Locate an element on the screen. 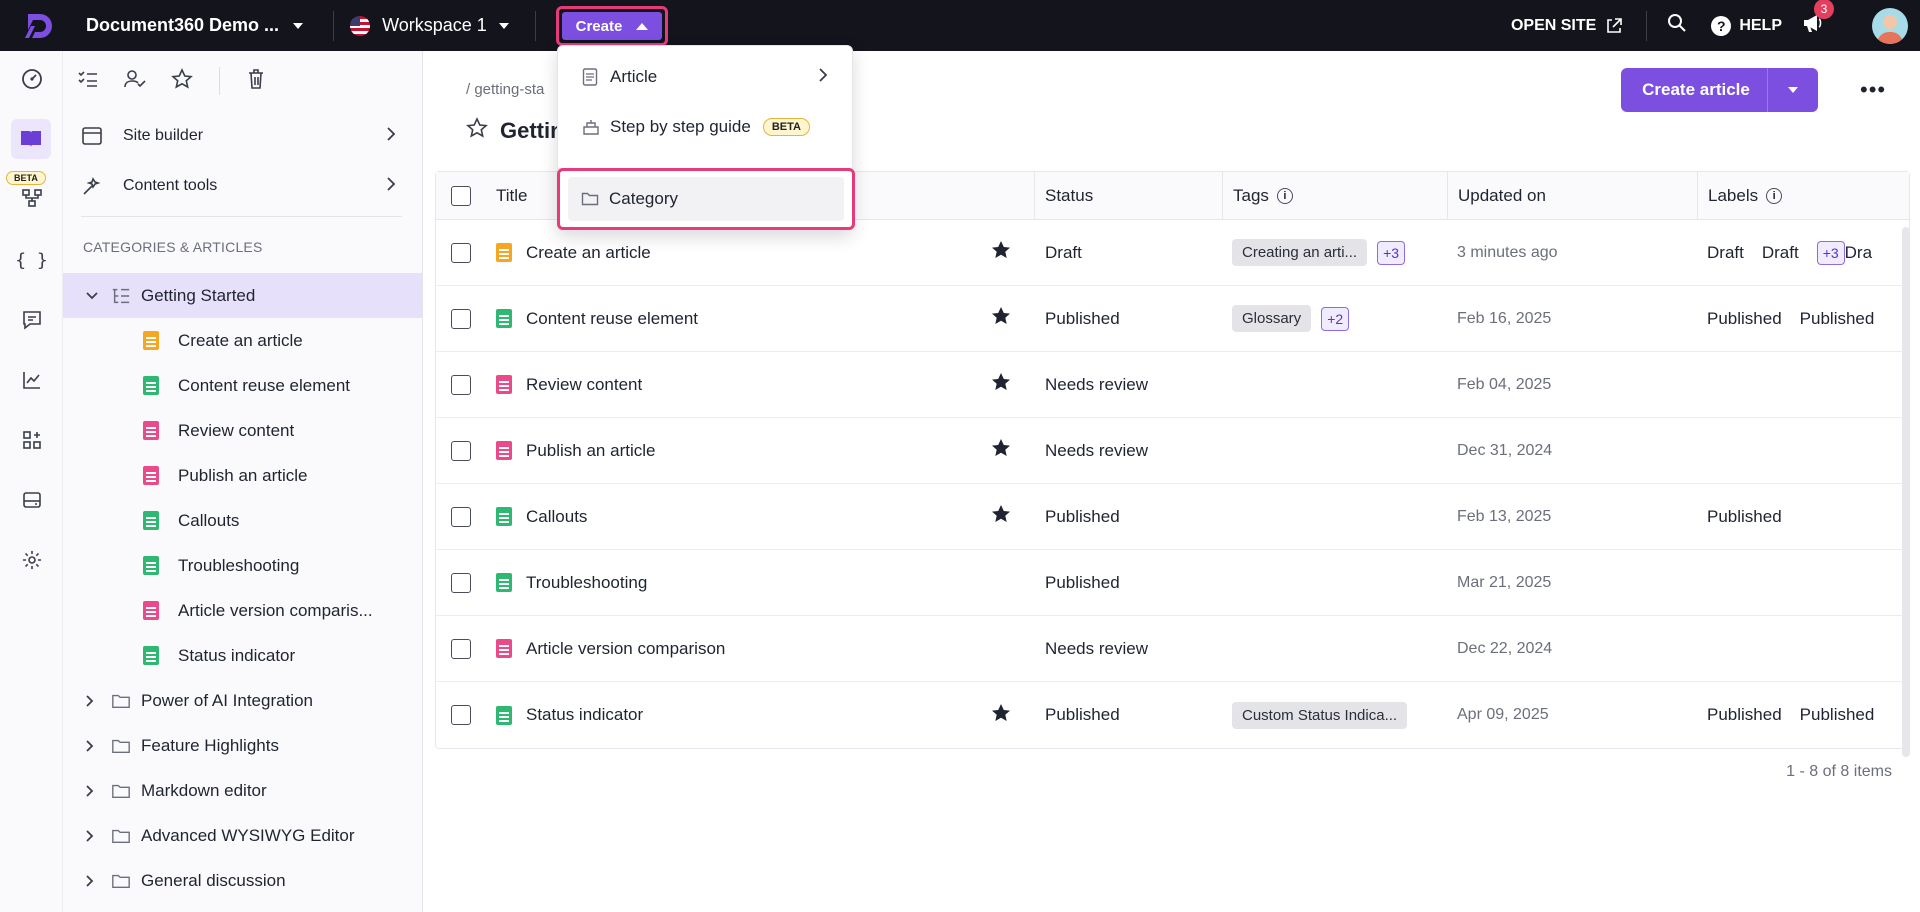  menu-item-category: Category is located at coordinates (706, 199).